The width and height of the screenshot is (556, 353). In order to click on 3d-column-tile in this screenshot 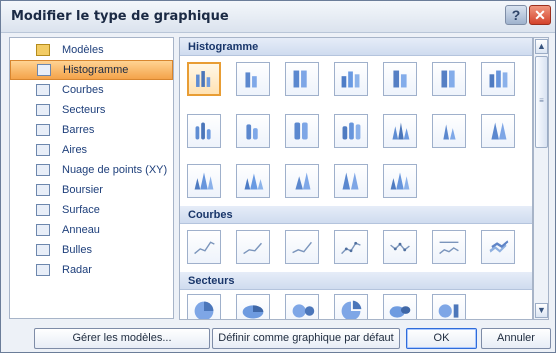, I will do `click(498, 79)`.